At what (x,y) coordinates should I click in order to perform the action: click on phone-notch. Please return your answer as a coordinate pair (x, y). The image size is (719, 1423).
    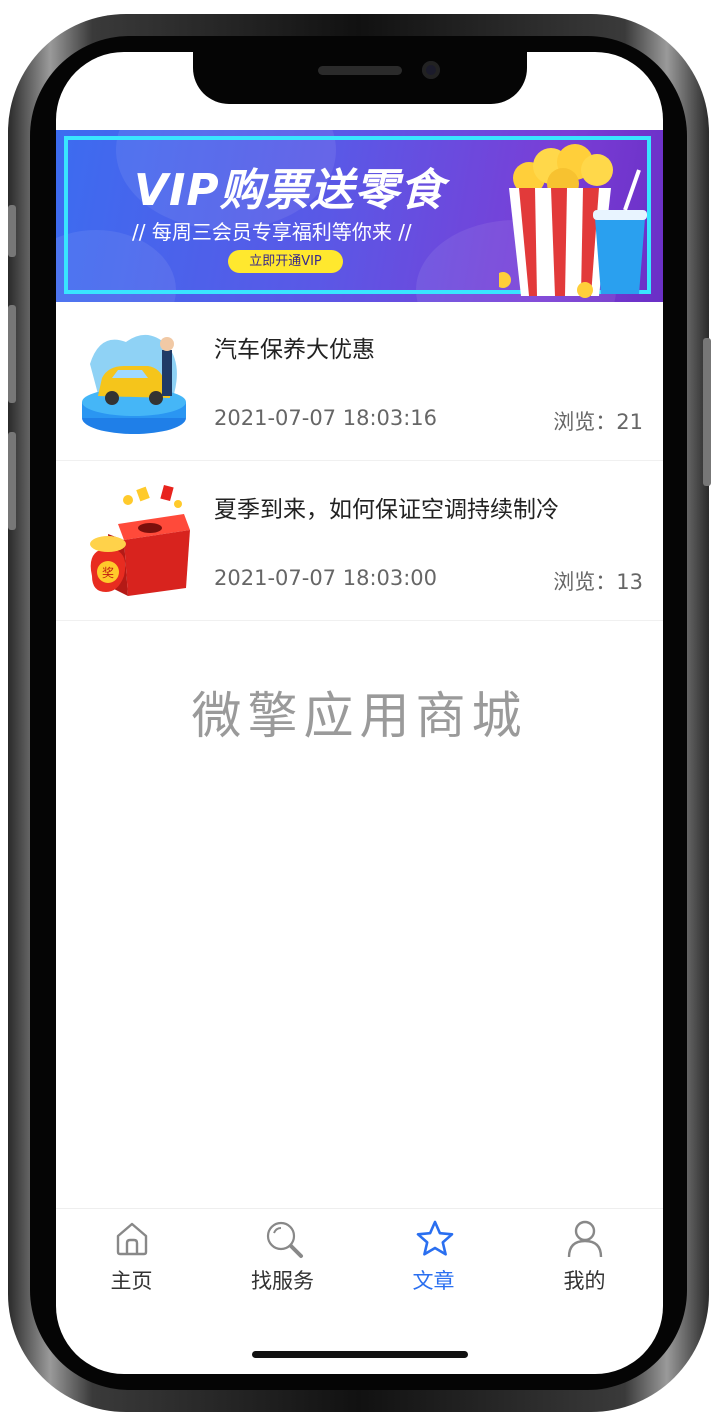
    Looking at the image, I should click on (360, 76).